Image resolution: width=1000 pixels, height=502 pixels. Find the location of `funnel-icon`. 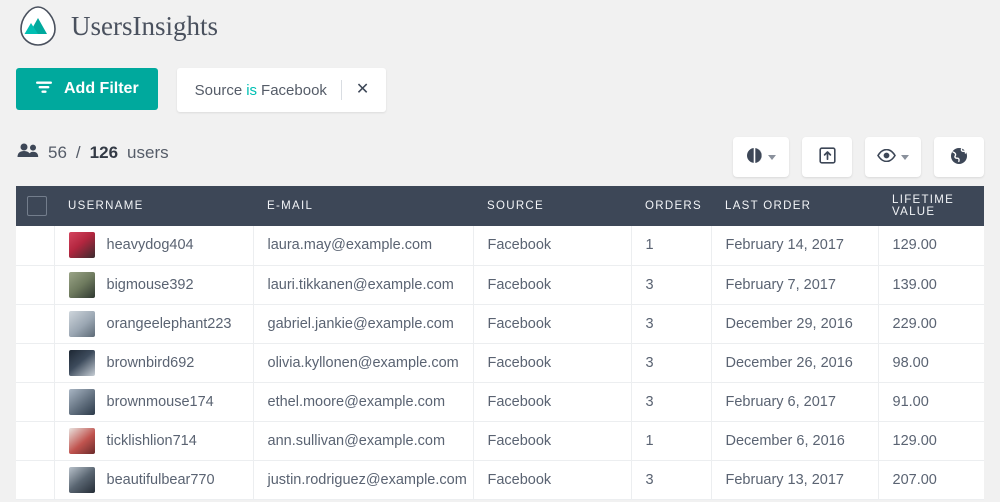

funnel-icon is located at coordinates (44, 89).